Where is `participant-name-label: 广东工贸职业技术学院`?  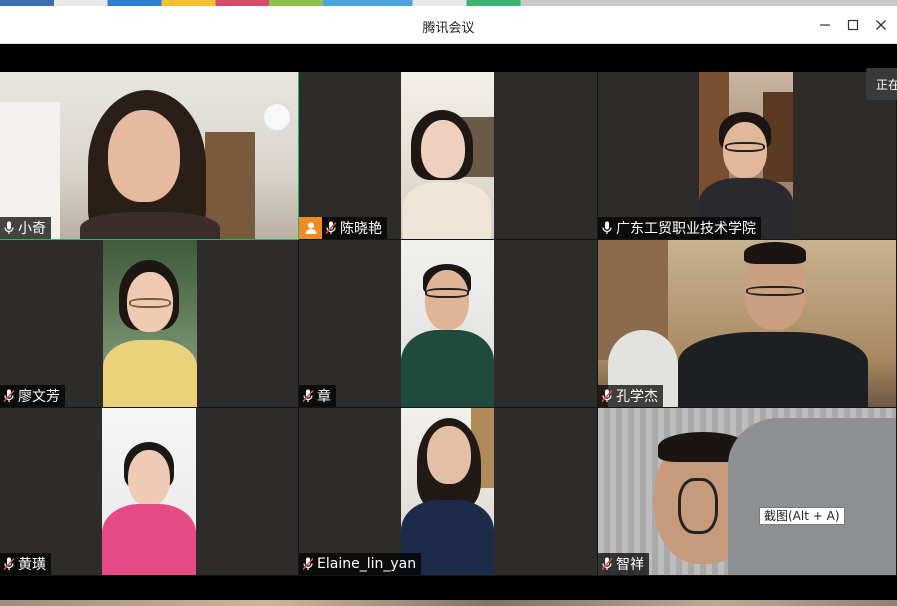
participant-name-label: 广东工贸职业技术学院 is located at coordinates (679, 228).